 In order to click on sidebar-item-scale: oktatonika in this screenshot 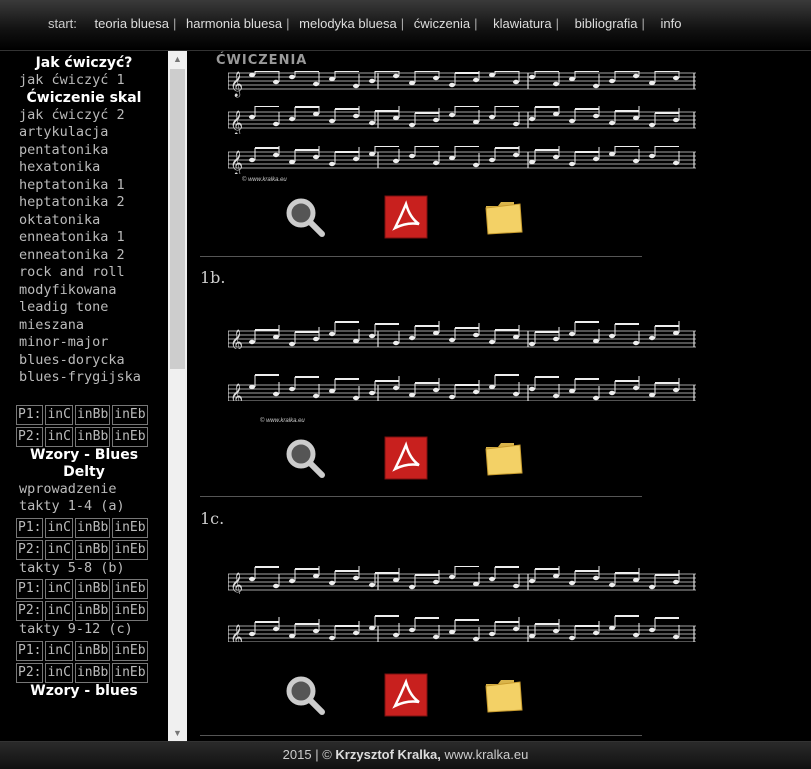, I will do `click(84, 221)`.